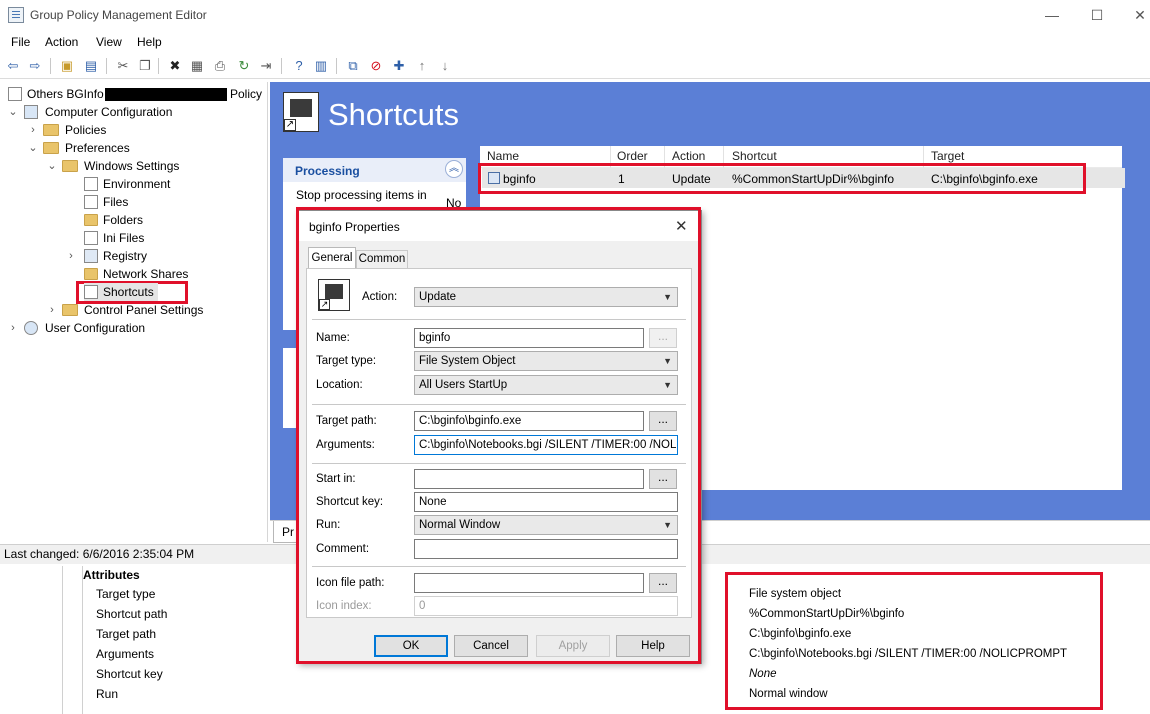 This screenshot has height=714, width=1150. I want to click on cut-icon: ✂, so click(123, 66).